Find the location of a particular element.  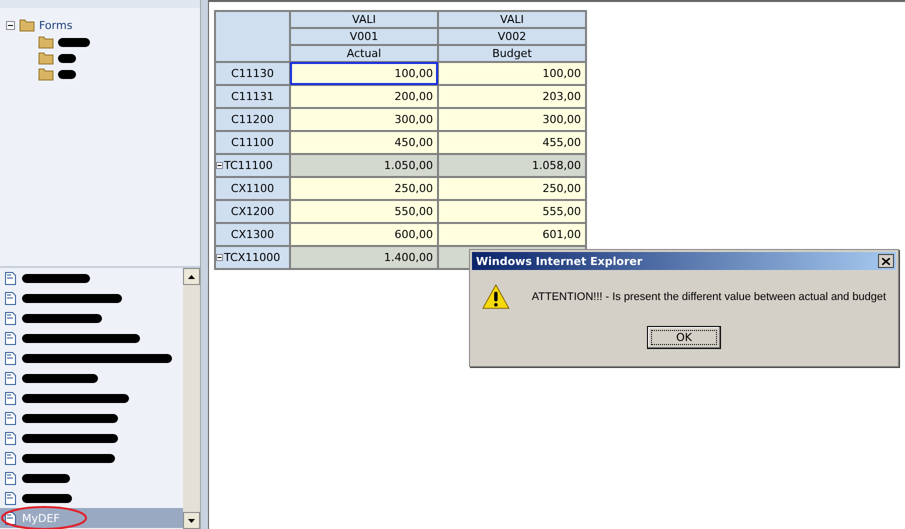

row-header: CX1300 is located at coordinates (252, 234).